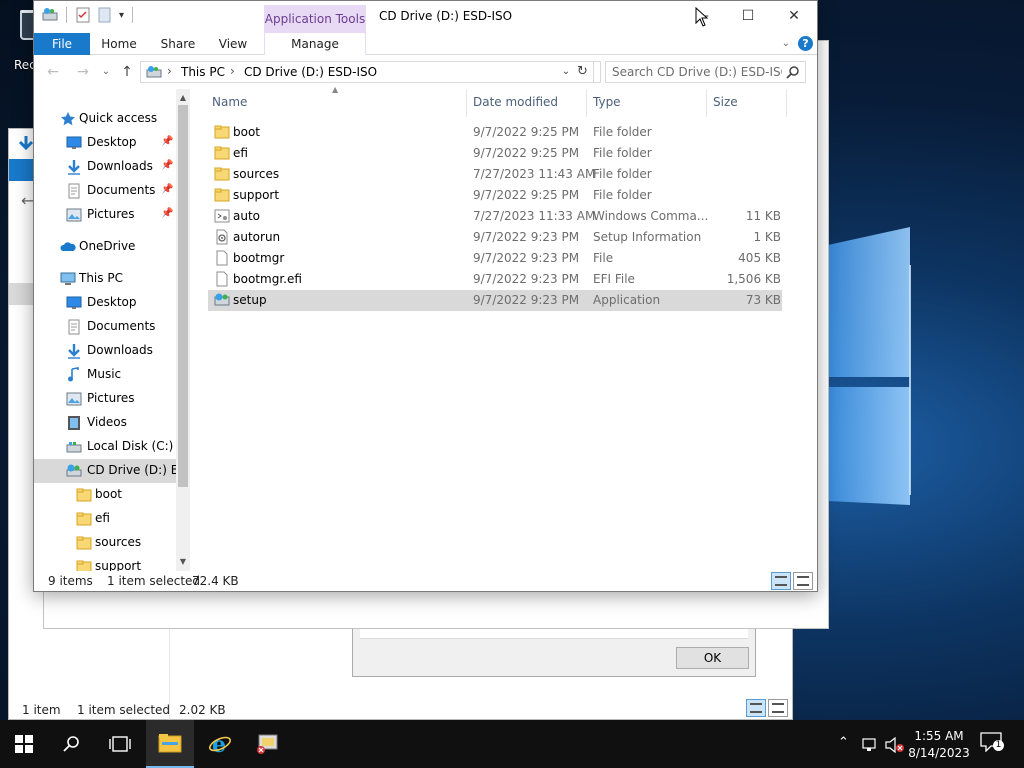  I want to click on task-view-button, so click(120, 744).